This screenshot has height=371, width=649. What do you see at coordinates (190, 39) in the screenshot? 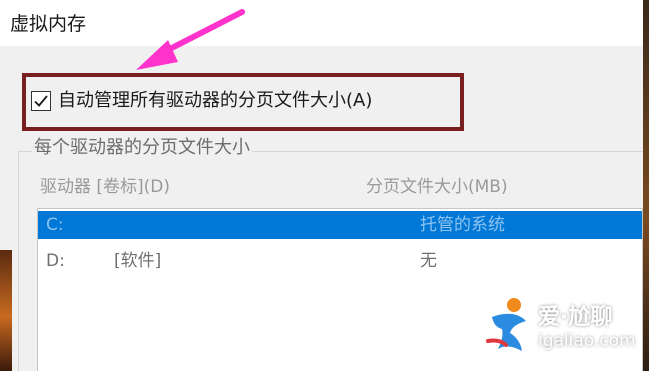
I see `annotation-arrow-icon` at bounding box center [190, 39].